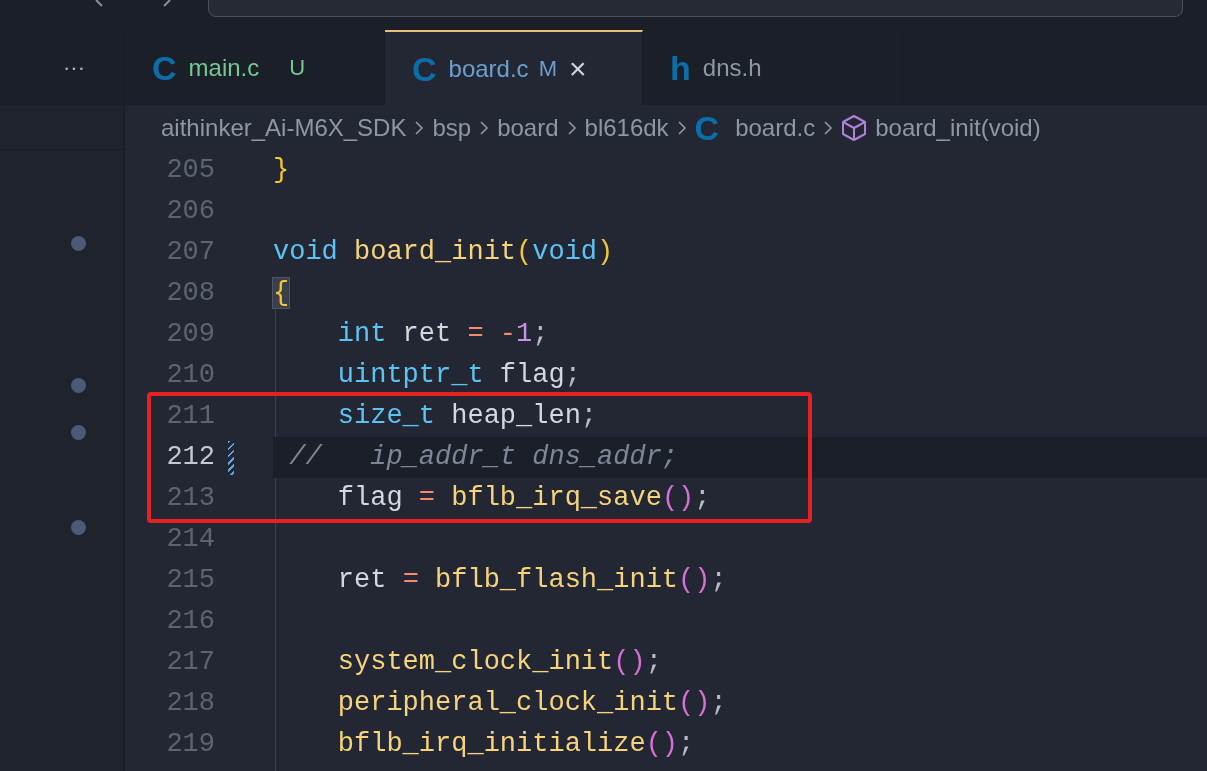  I want to click on more-actions-button: ···, so click(74, 67).